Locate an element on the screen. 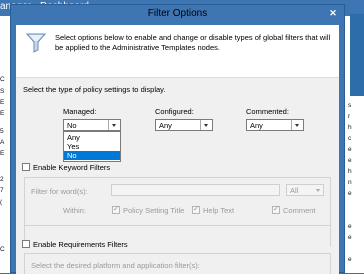 This screenshot has height=274, width=364. requirements-group-divider is located at coordinates (177, 253).